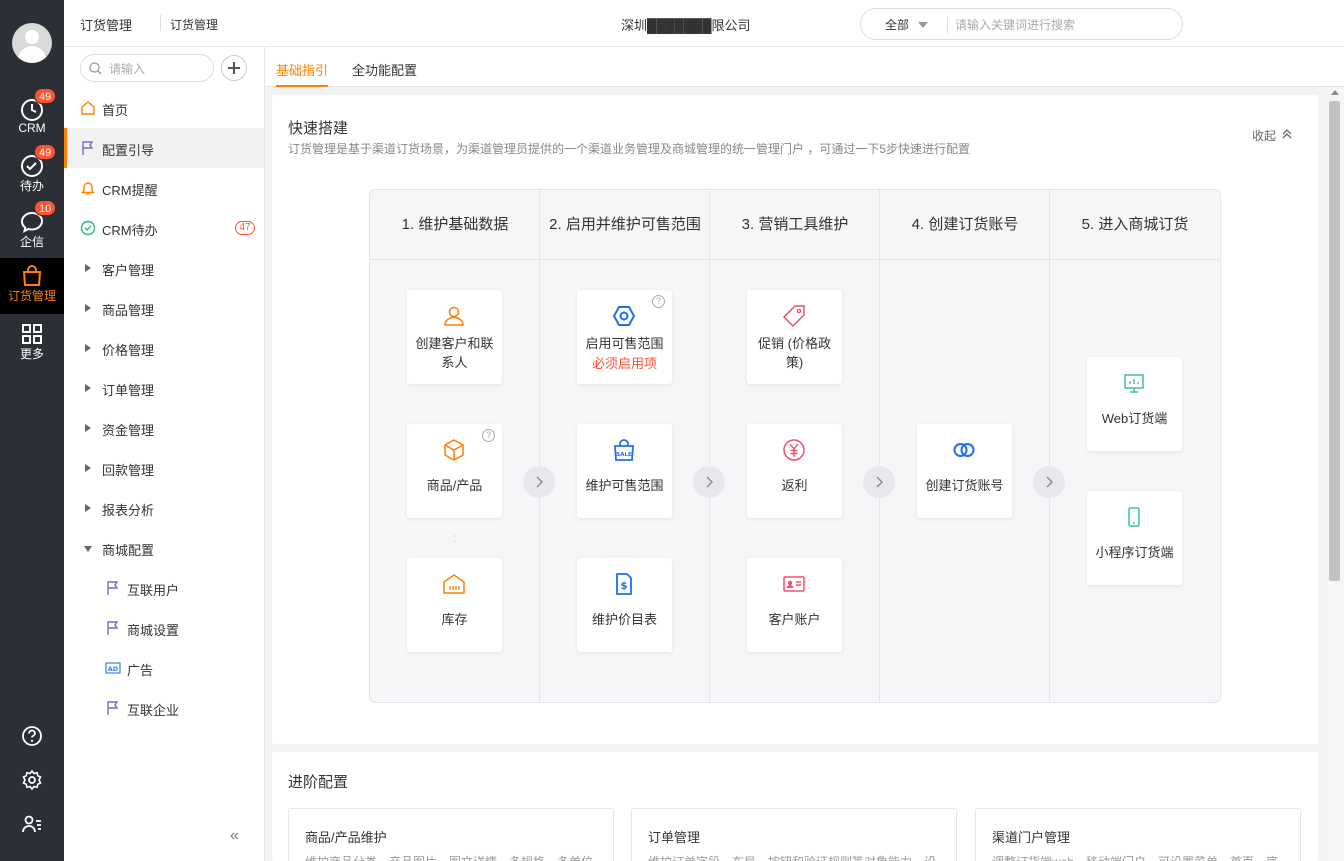  What do you see at coordinates (1335, 92) in the screenshot?
I see `scroll-up-arrow` at bounding box center [1335, 92].